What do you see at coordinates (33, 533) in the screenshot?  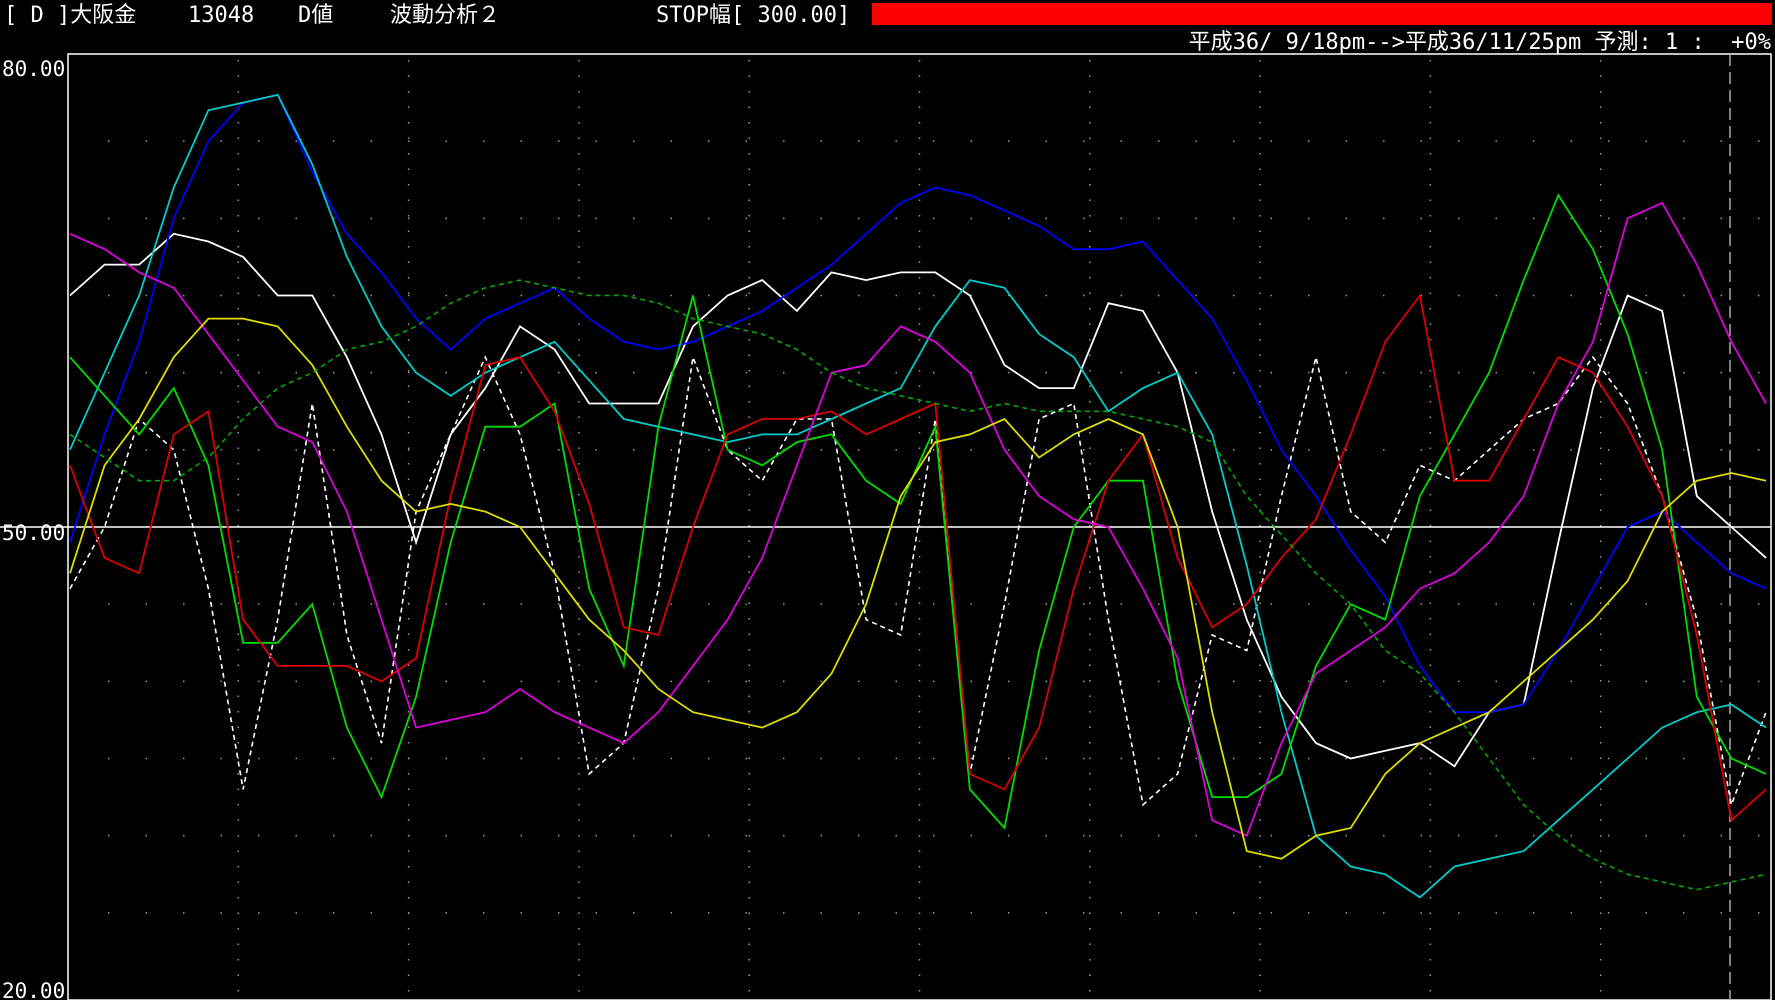 I see `y-tick-label-mid: 50.00` at bounding box center [33, 533].